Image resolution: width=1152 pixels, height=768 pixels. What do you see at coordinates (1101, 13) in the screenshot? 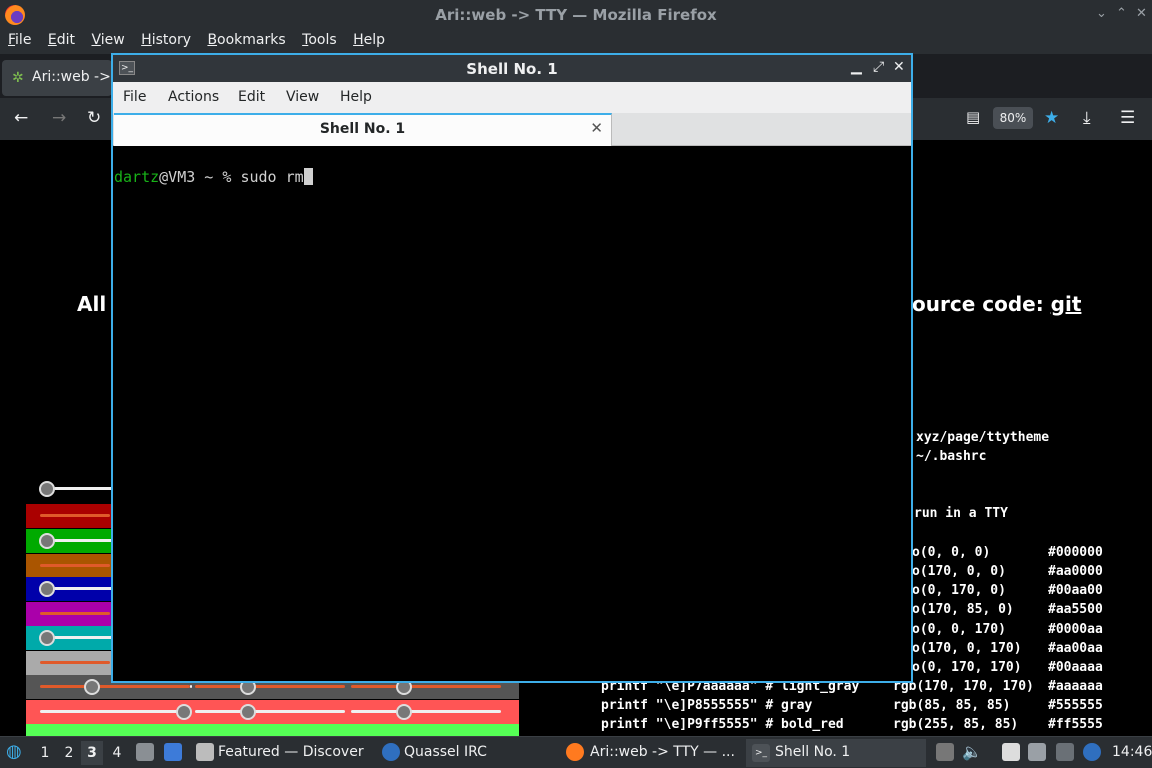
I see `minimize-icon: ⌄` at bounding box center [1101, 13].